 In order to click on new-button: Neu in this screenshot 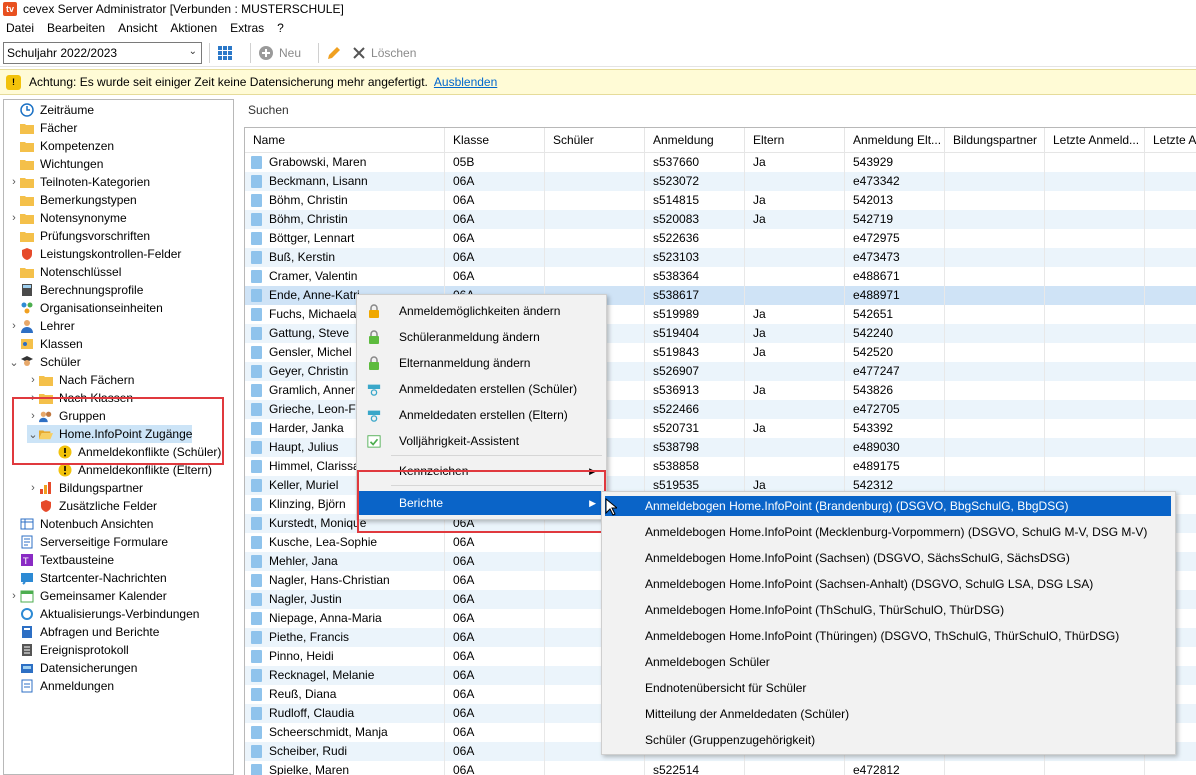, I will do `click(279, 53)`.